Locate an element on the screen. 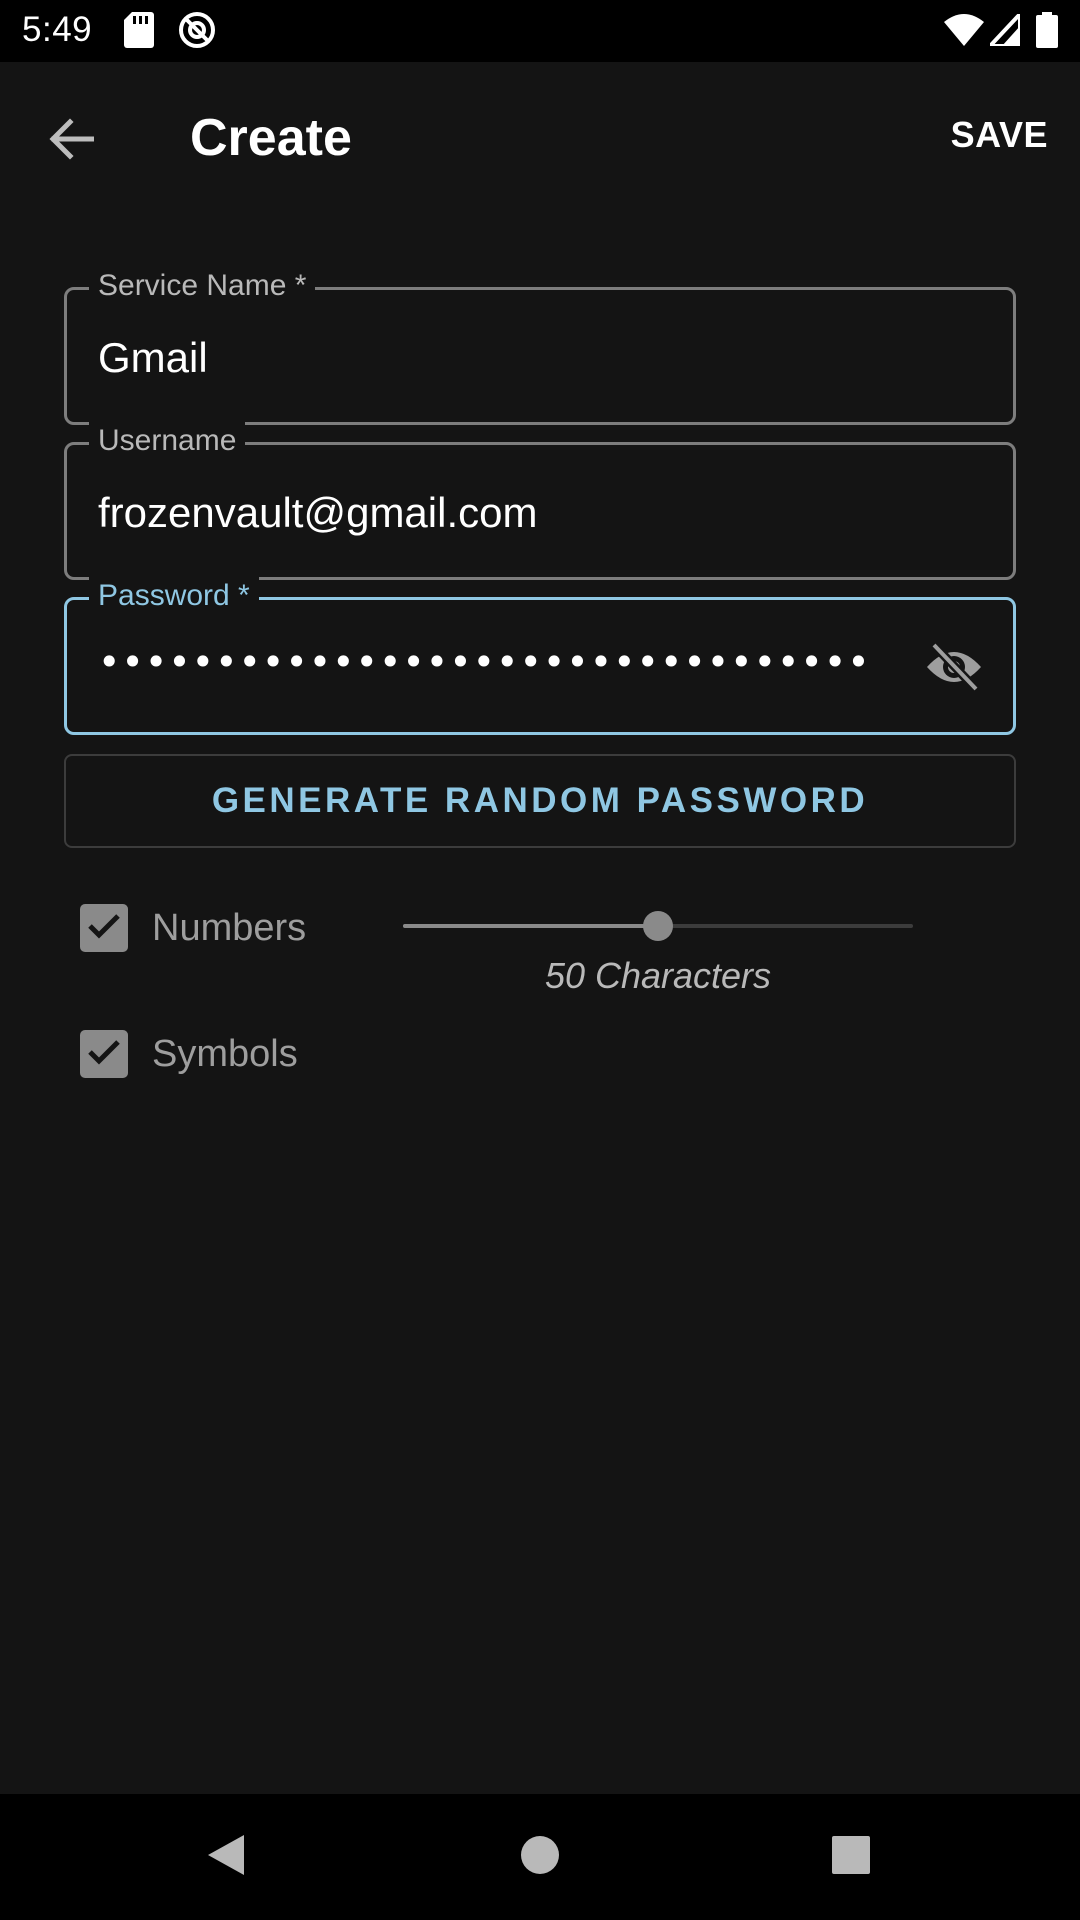  slider-thumb is located at coordinates (658, 926).